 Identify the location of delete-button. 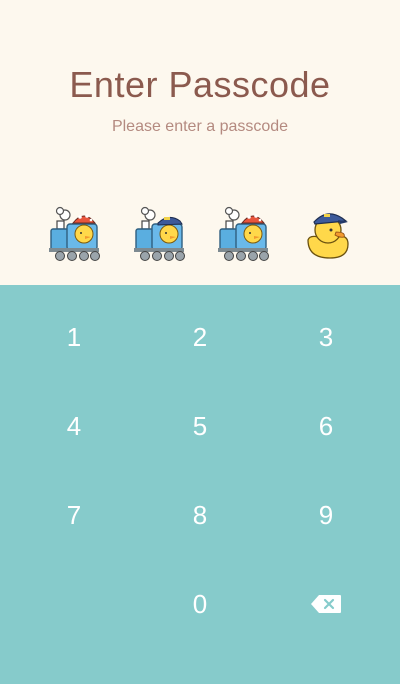
(326, 604).